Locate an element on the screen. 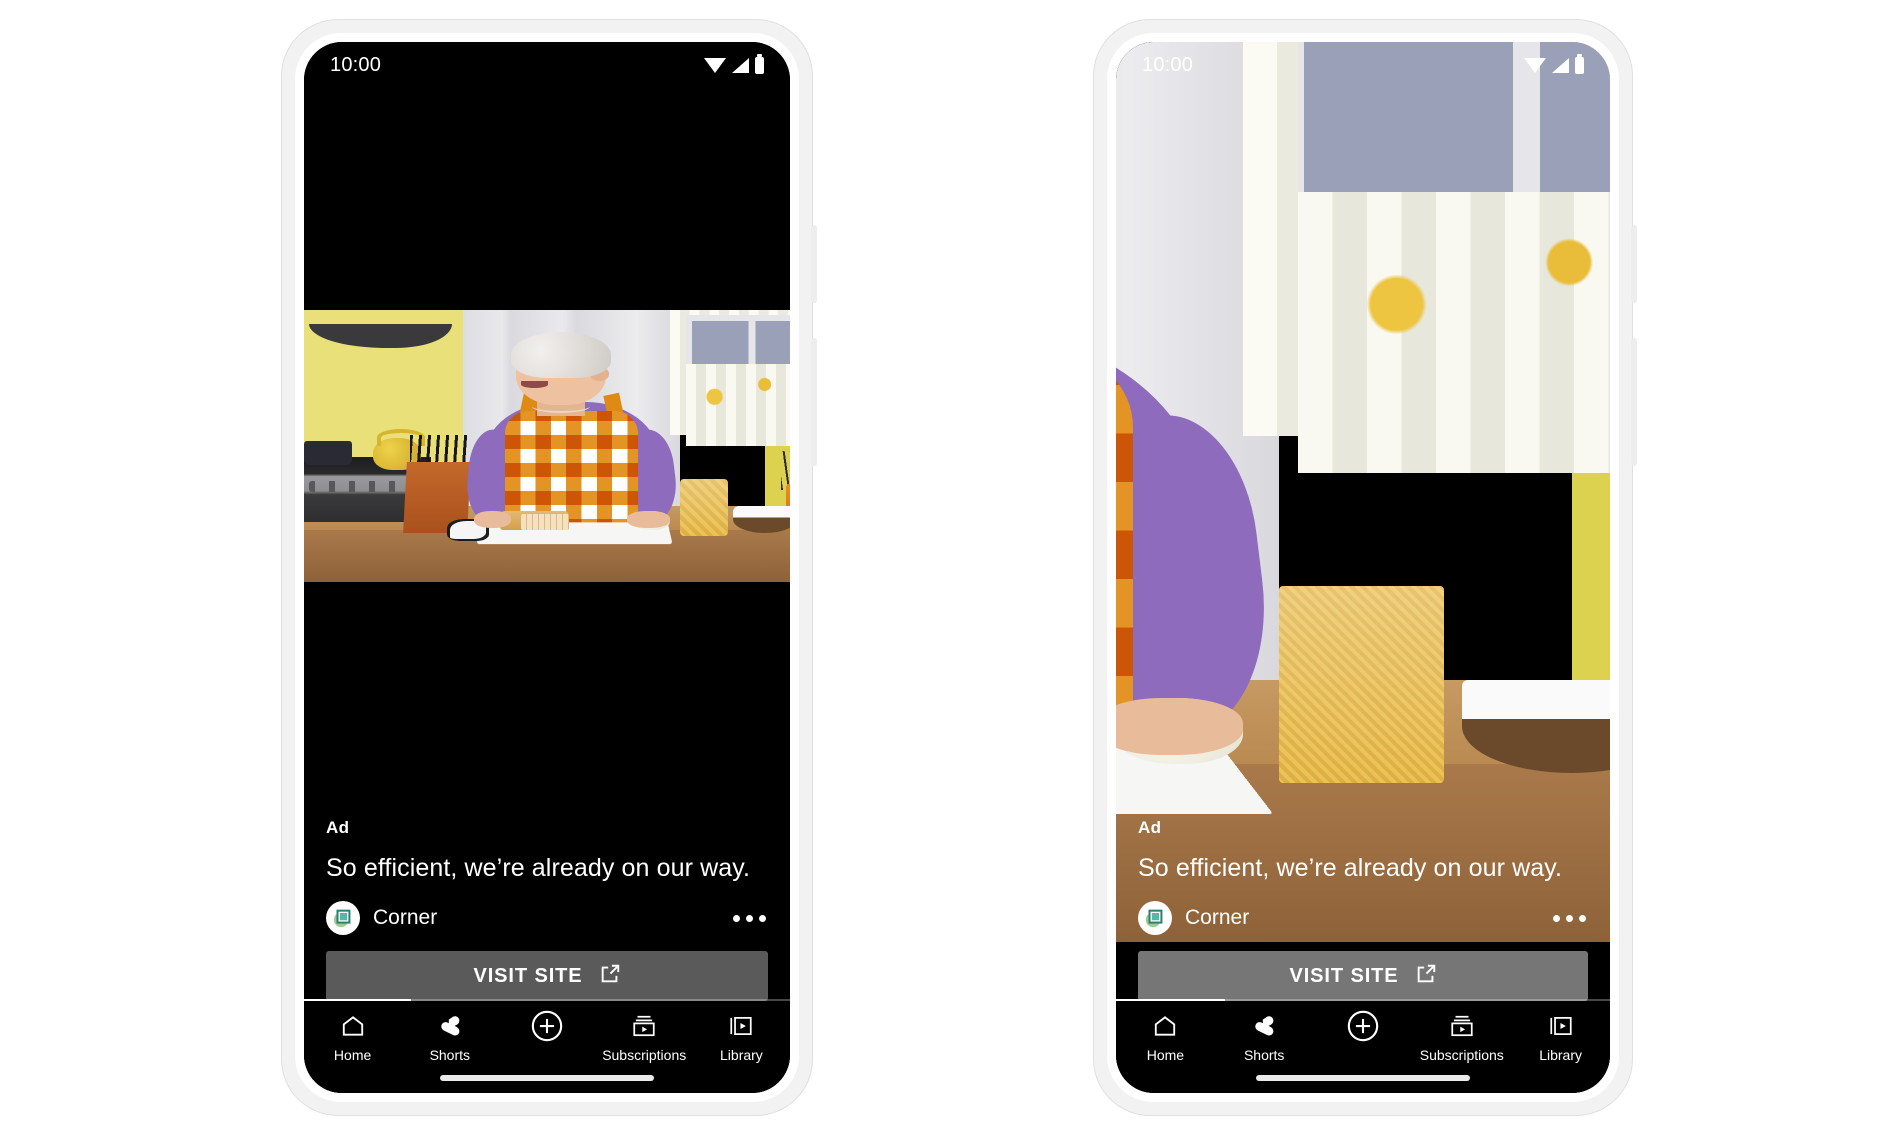  power-button-right is located at coordinates (1634, 264).